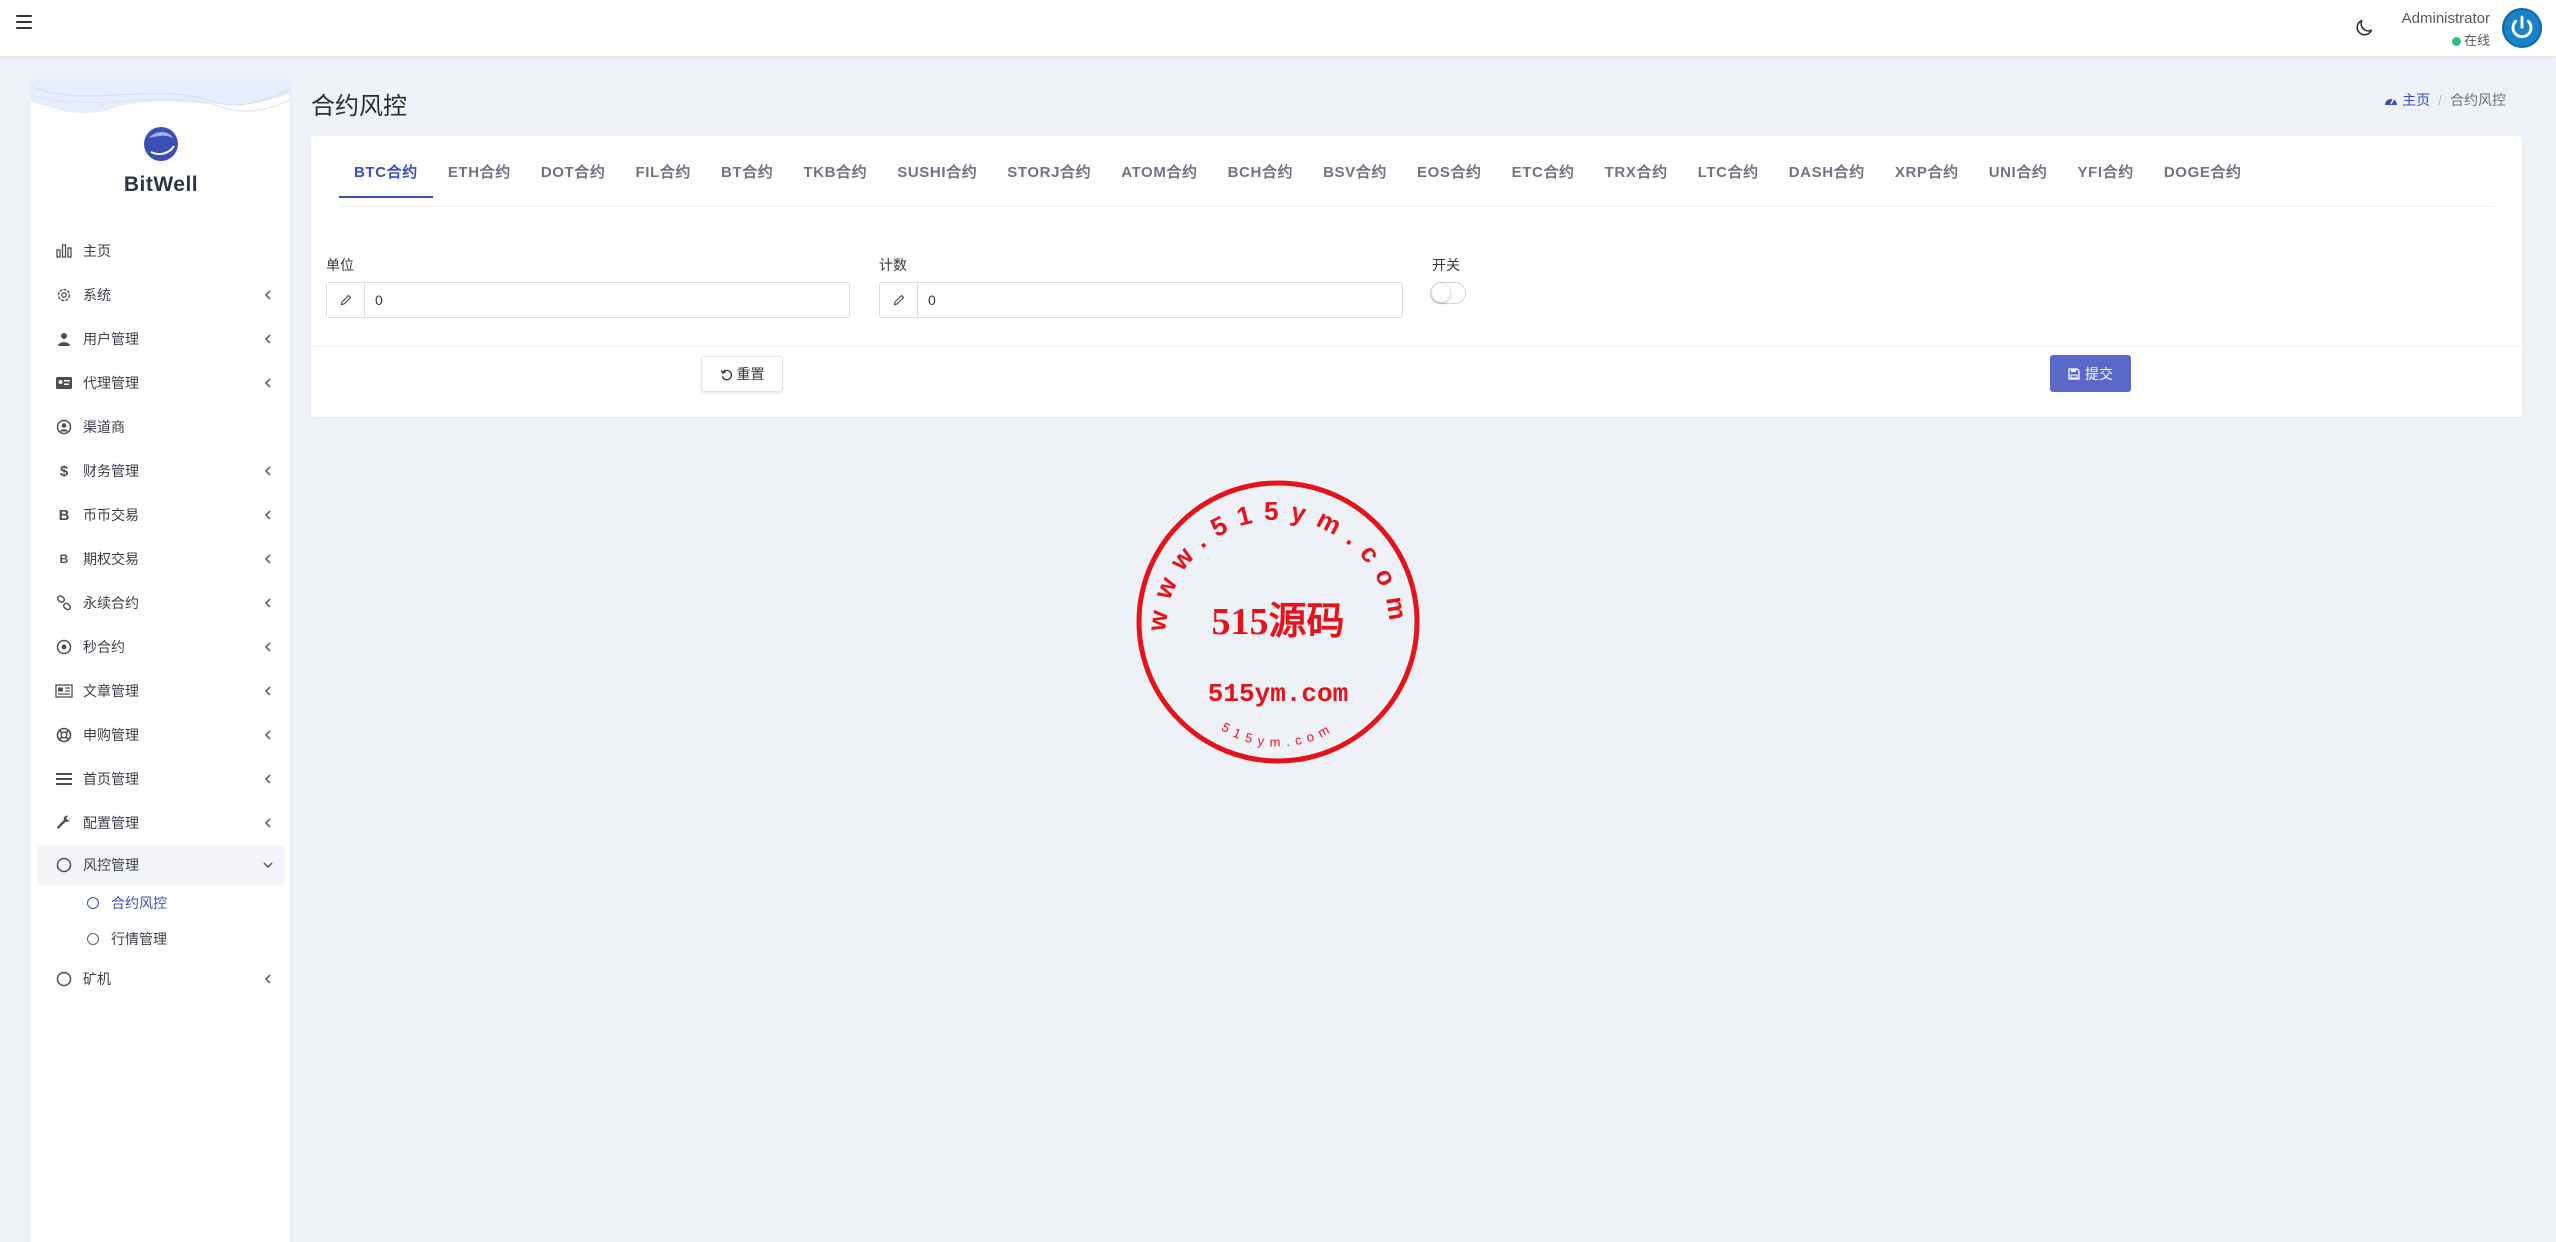 The height and width of the screenshot is (1242, 2556). Describe the element at coordinates (161, 251) in the screenshot. I see `sidebar-item-home: 主页` at that location.